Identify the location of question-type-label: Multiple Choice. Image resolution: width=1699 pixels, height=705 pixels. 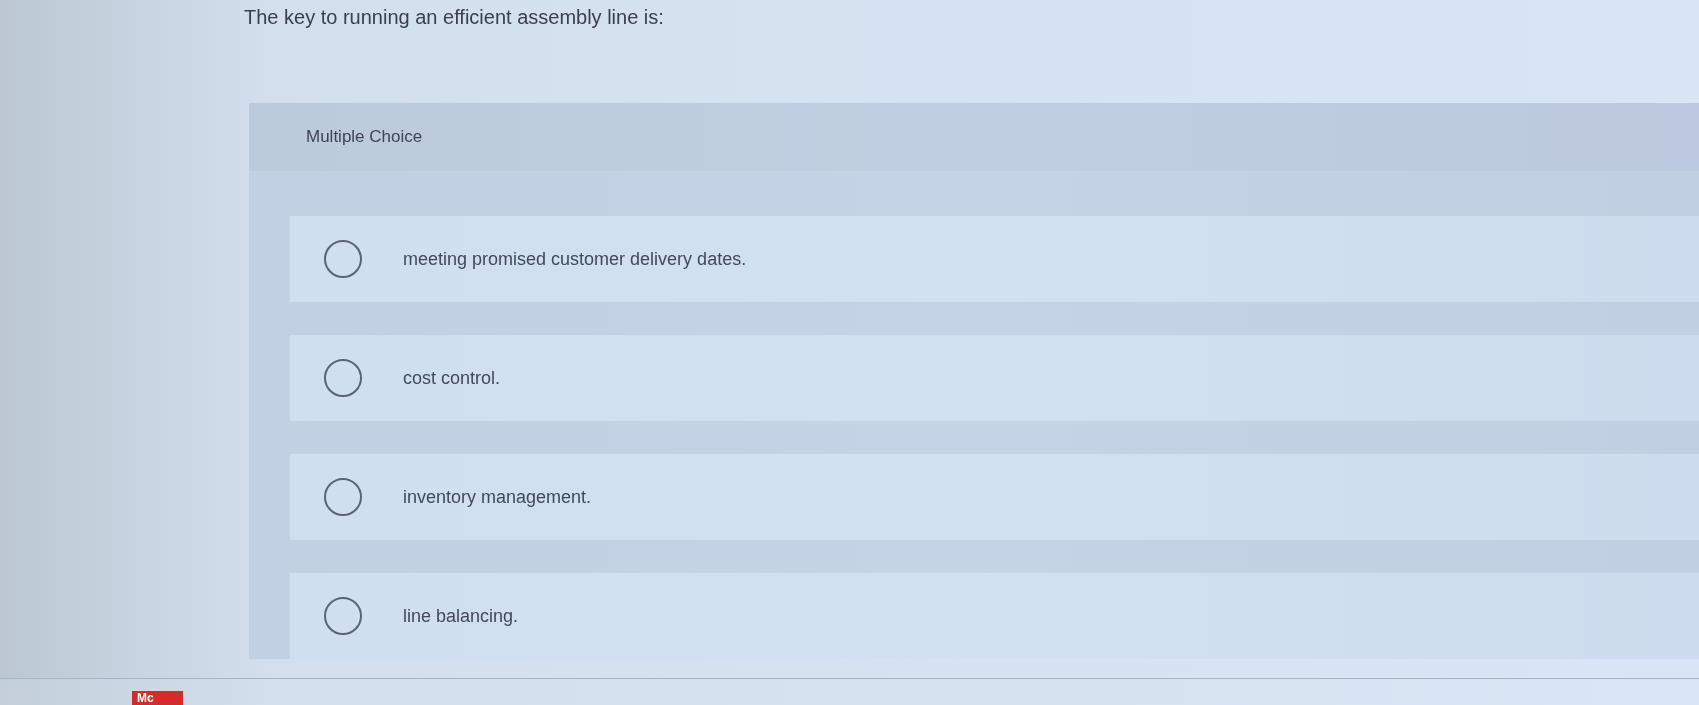
(364, 137).